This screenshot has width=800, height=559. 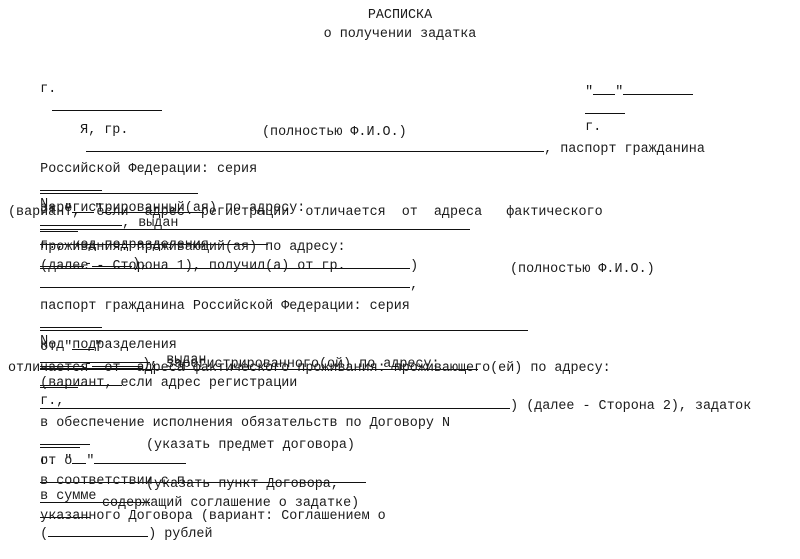 What do you see at coordinates (60, 441) in the screenshot?
I see `contract-year-field` at bounding box center [60, 441].